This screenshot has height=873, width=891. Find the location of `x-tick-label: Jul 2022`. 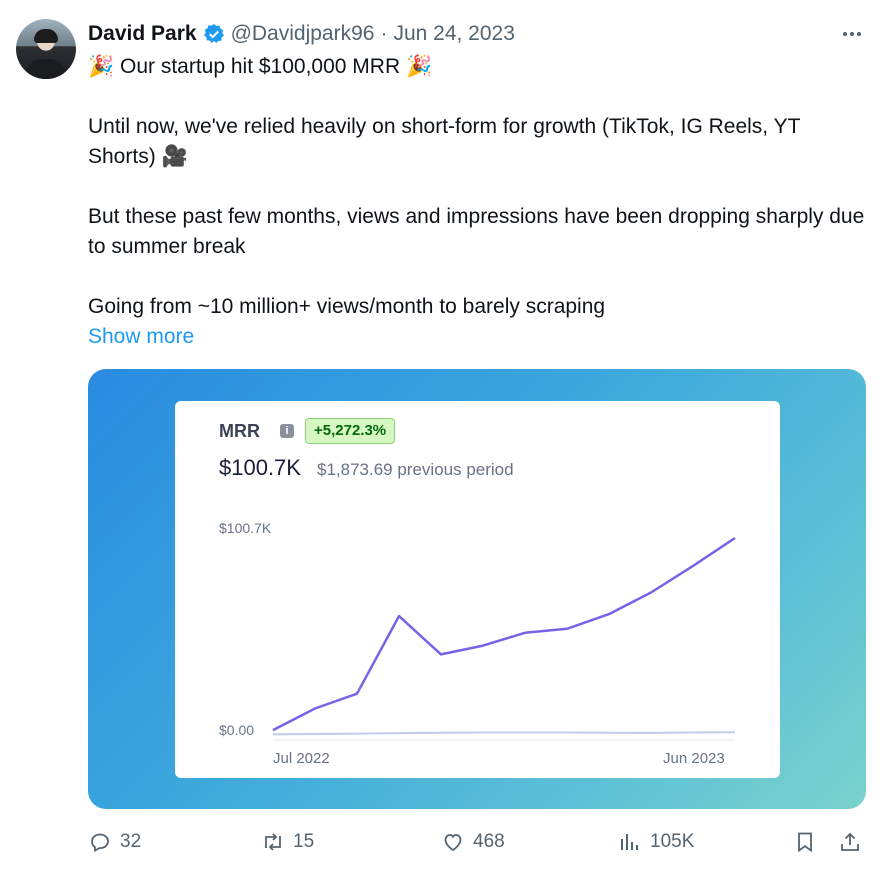

x-tick-label: Jul 2022 is located at coordinates (301, 758).